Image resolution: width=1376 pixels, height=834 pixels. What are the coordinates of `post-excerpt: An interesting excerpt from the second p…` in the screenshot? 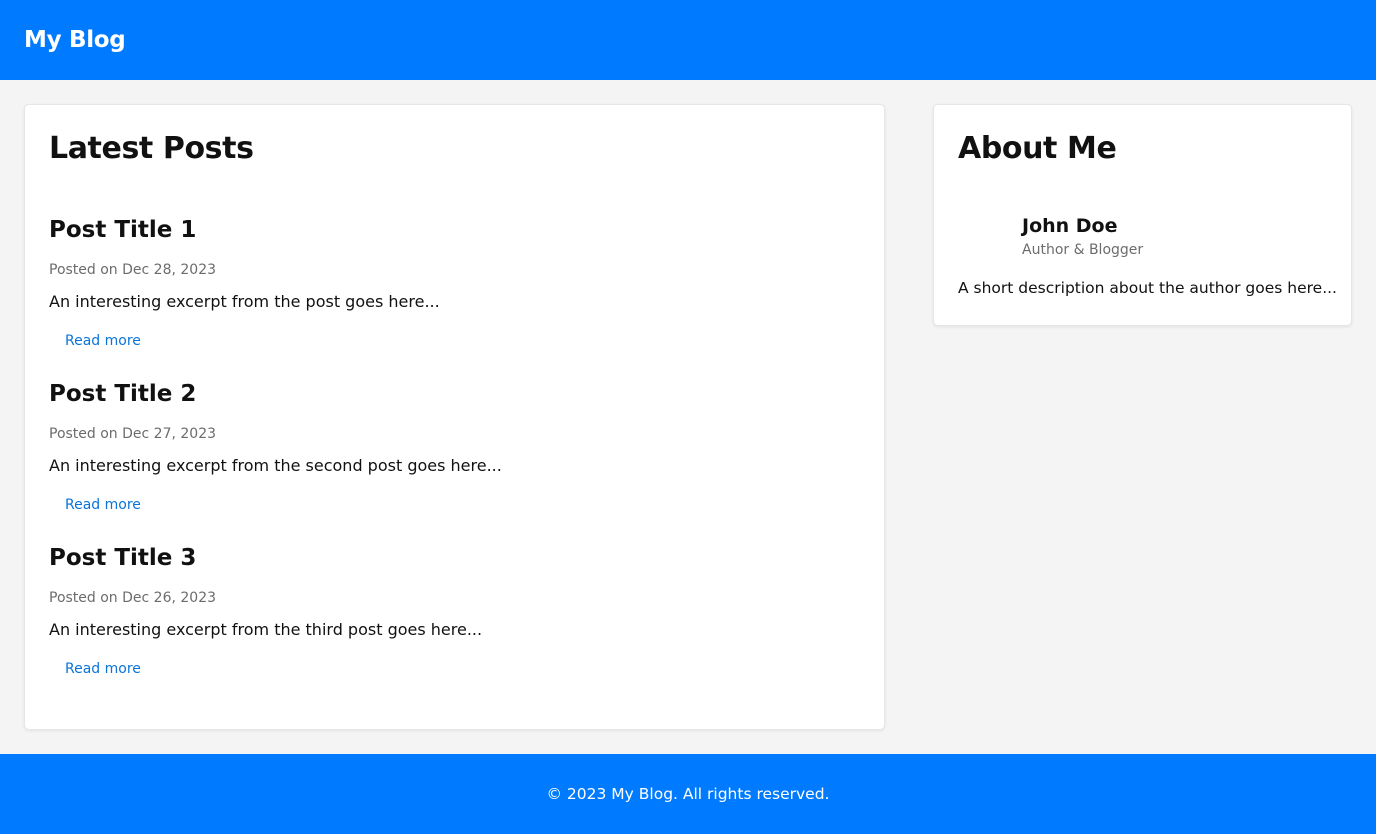 It's located at (275, 465).